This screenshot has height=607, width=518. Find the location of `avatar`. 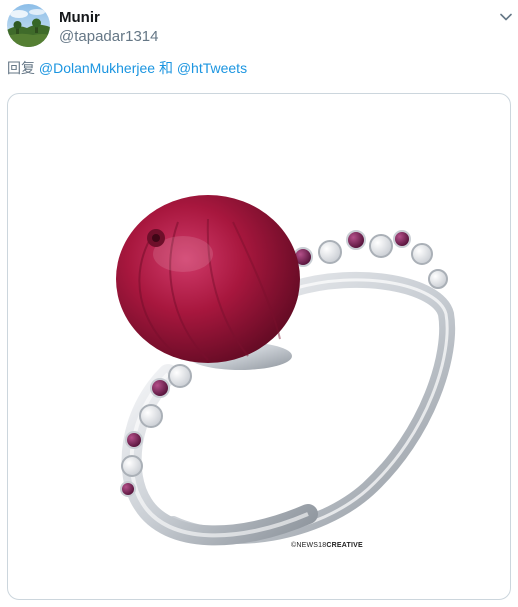

avatar is located at coordinates (28, 25).